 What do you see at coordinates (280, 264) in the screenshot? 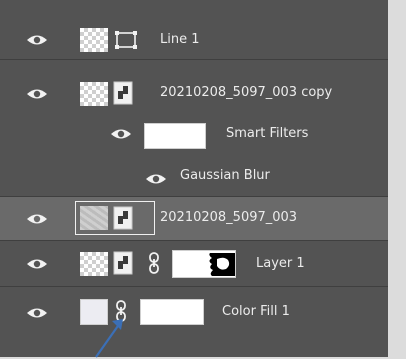
I see `layer-name: Layer 1` at bounding box center [280, 264].